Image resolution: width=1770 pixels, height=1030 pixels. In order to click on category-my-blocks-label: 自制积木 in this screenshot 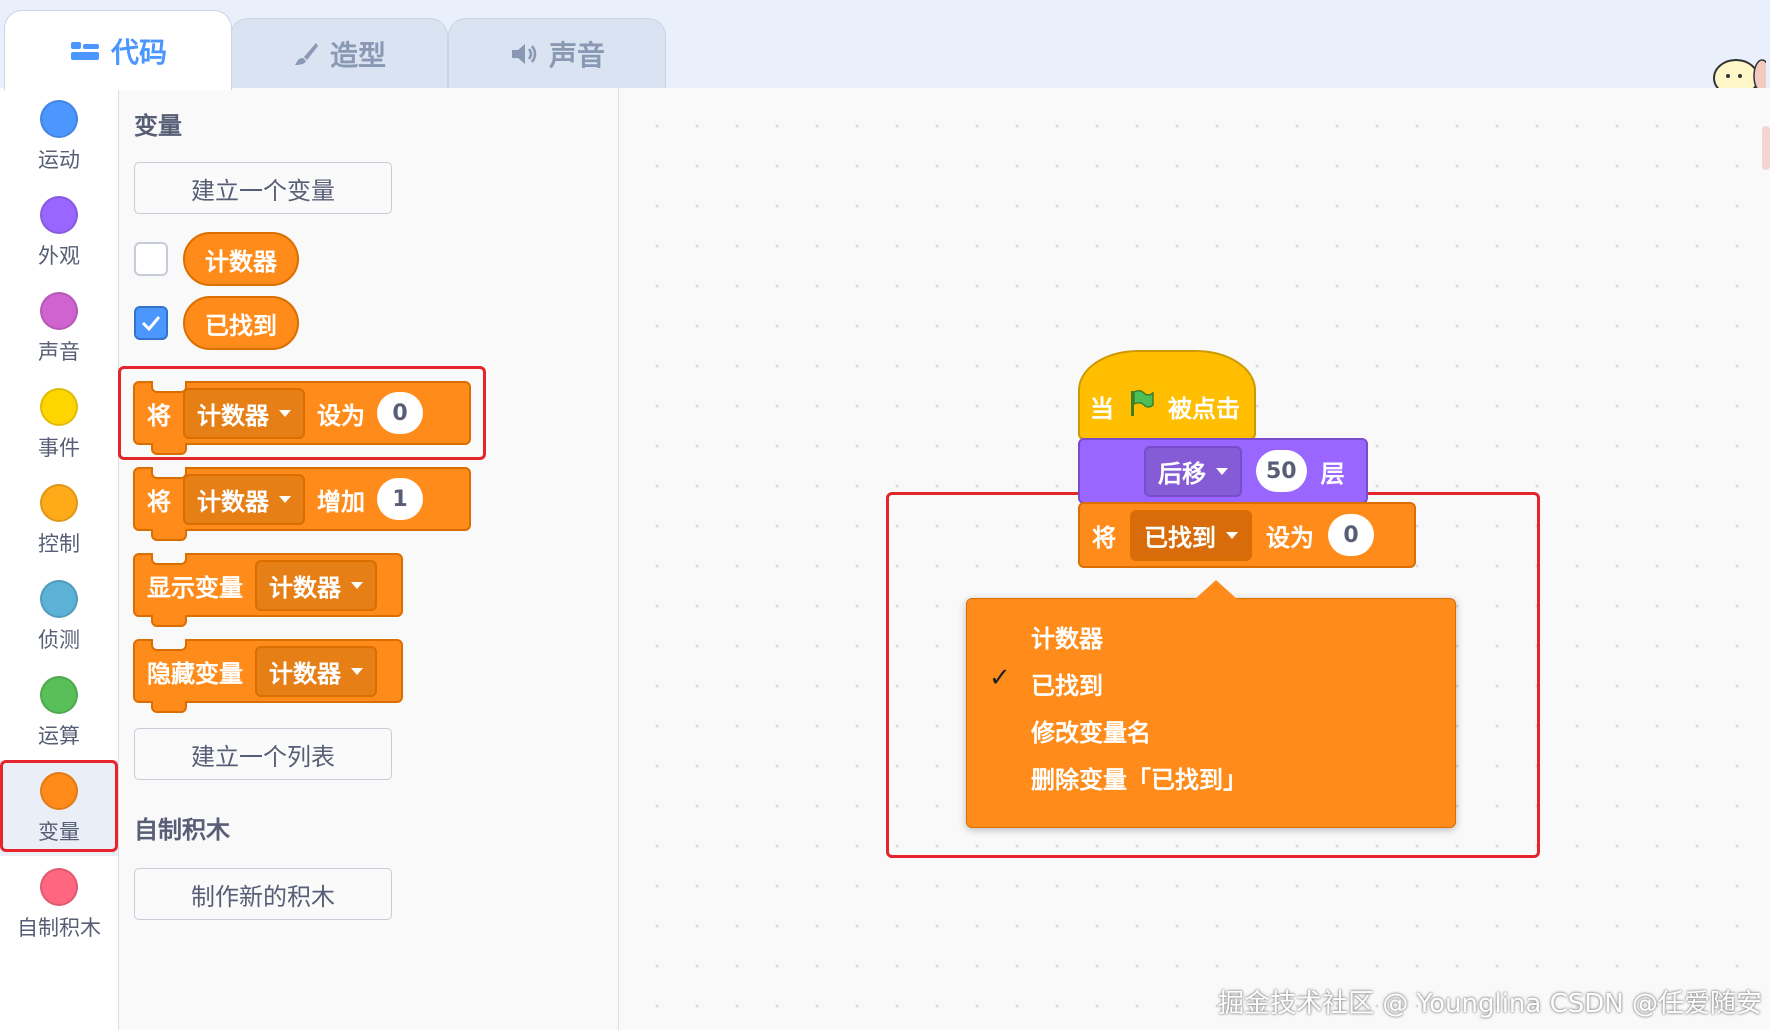, I will do `click(59, 928)`.